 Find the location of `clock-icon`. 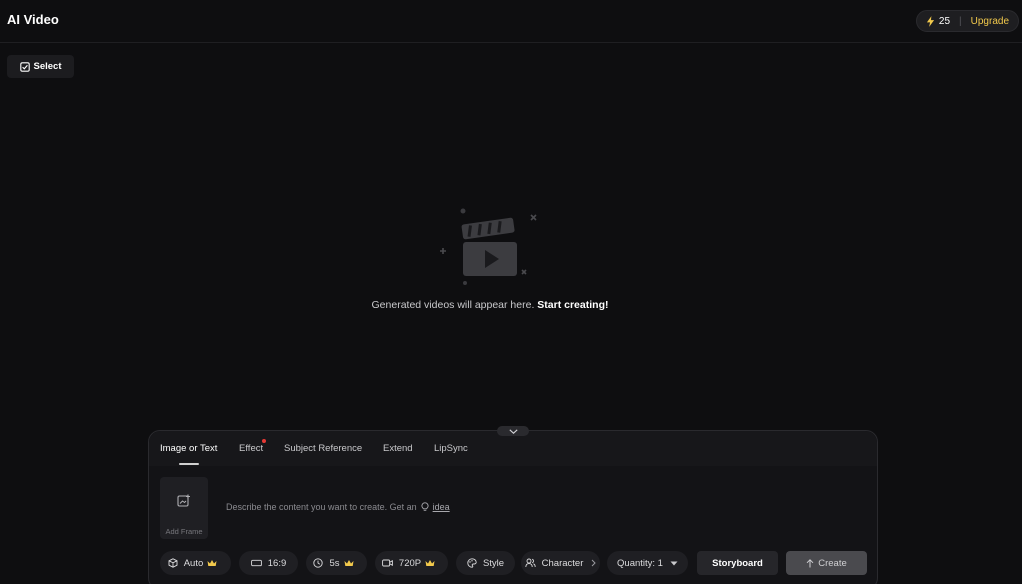

clock-icon is located at coordinates (318, 563).